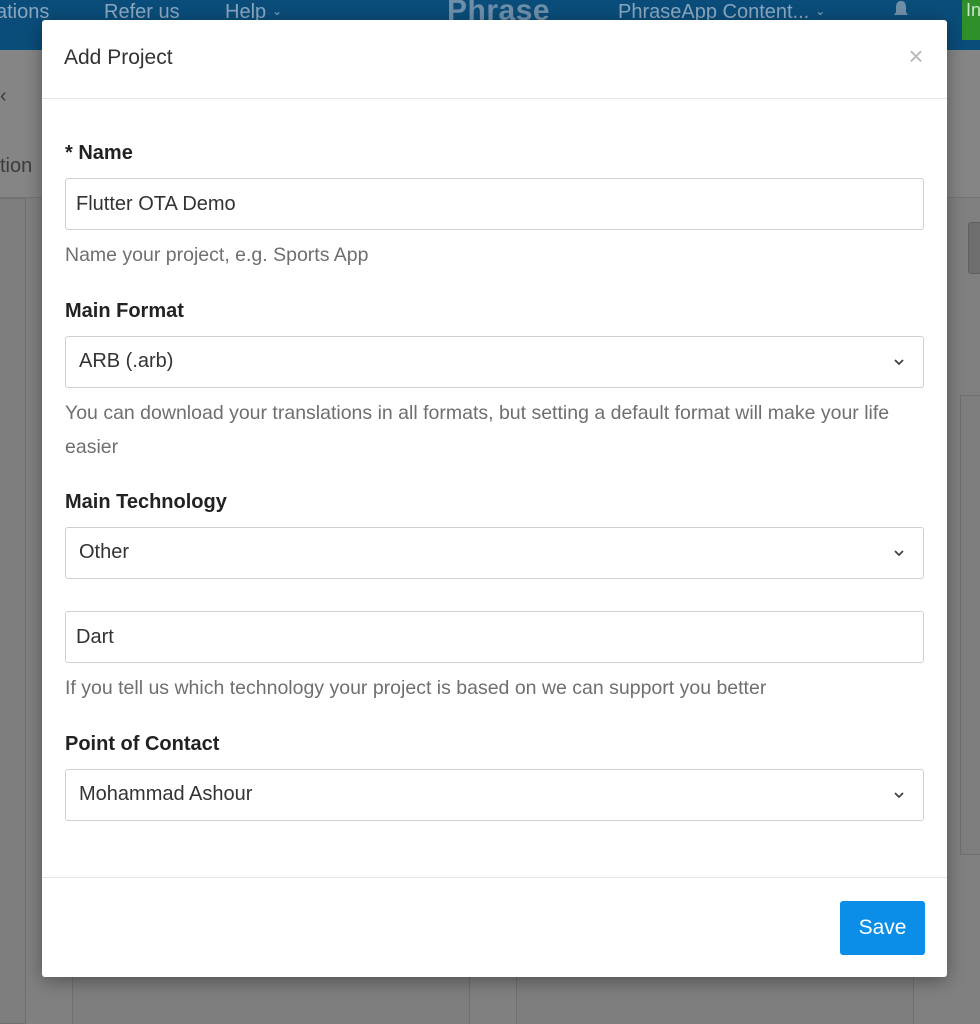 The height and width of the screenshot is (1024, 980). Describe the element at coordinates (3, 96) in the screenshot. I see `back-icon: ‹` at that location.